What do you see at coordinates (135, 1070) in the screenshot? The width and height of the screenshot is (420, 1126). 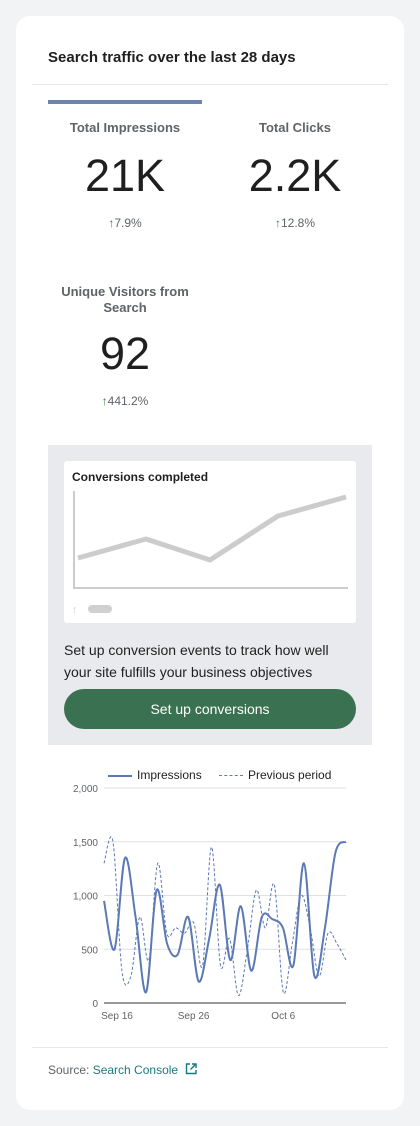 I see `link-text: Search Console` at bounding box center [135, 1070].